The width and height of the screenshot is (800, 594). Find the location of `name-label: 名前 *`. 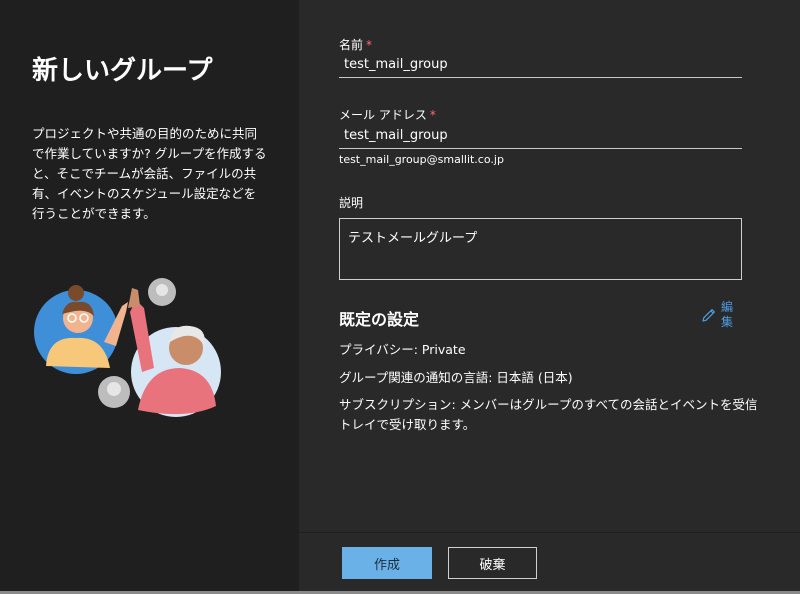

name-label: 名前 * is located at coordinates (355, 44).